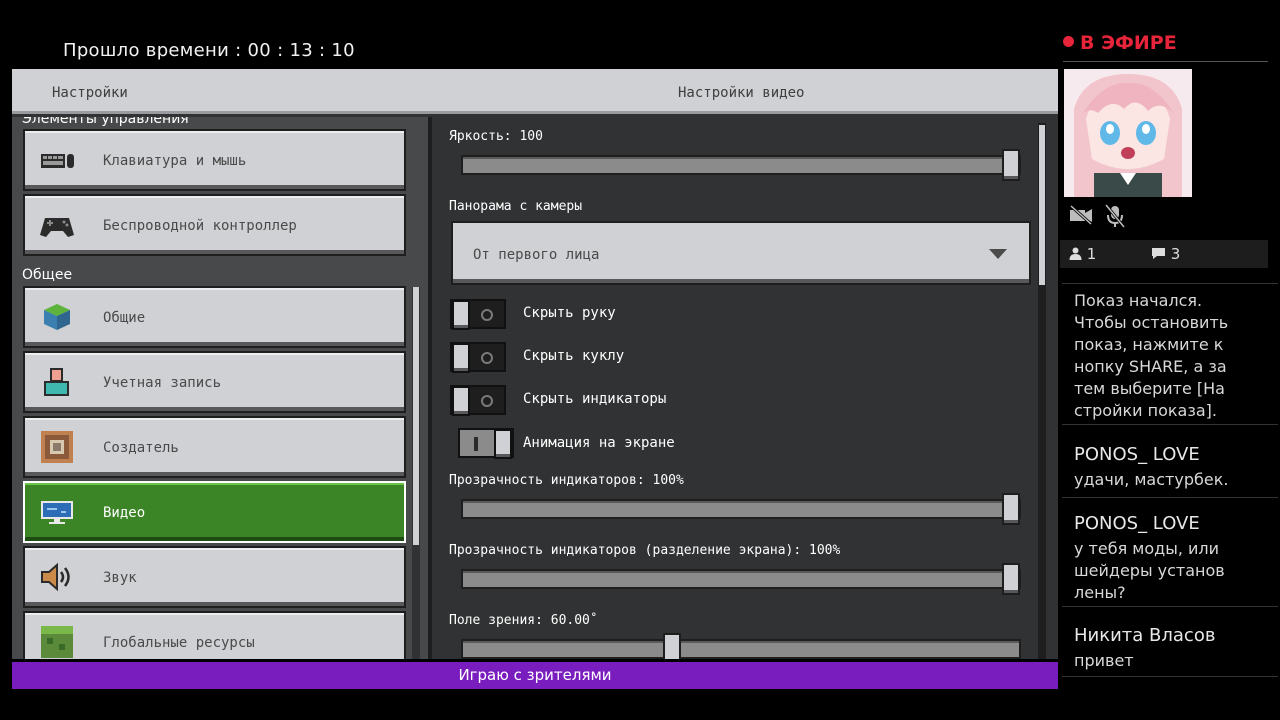 The height and width of the screenshot is (720, 1280). What do you see at coordinates (162, 383) in the screenshot?
I see `sidebar-item-label: Учетная запись` at bounding box center [162, 383].